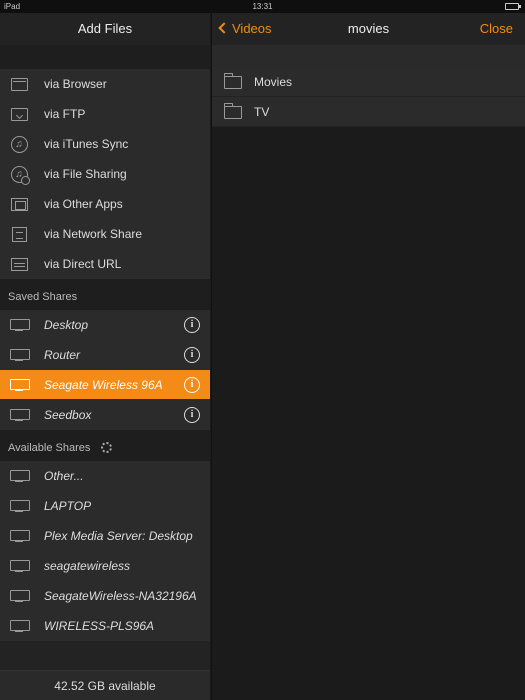  I want to click on available-share-seagatewireless-na: SeagateWireless-NA32196A, so click(105, 596).